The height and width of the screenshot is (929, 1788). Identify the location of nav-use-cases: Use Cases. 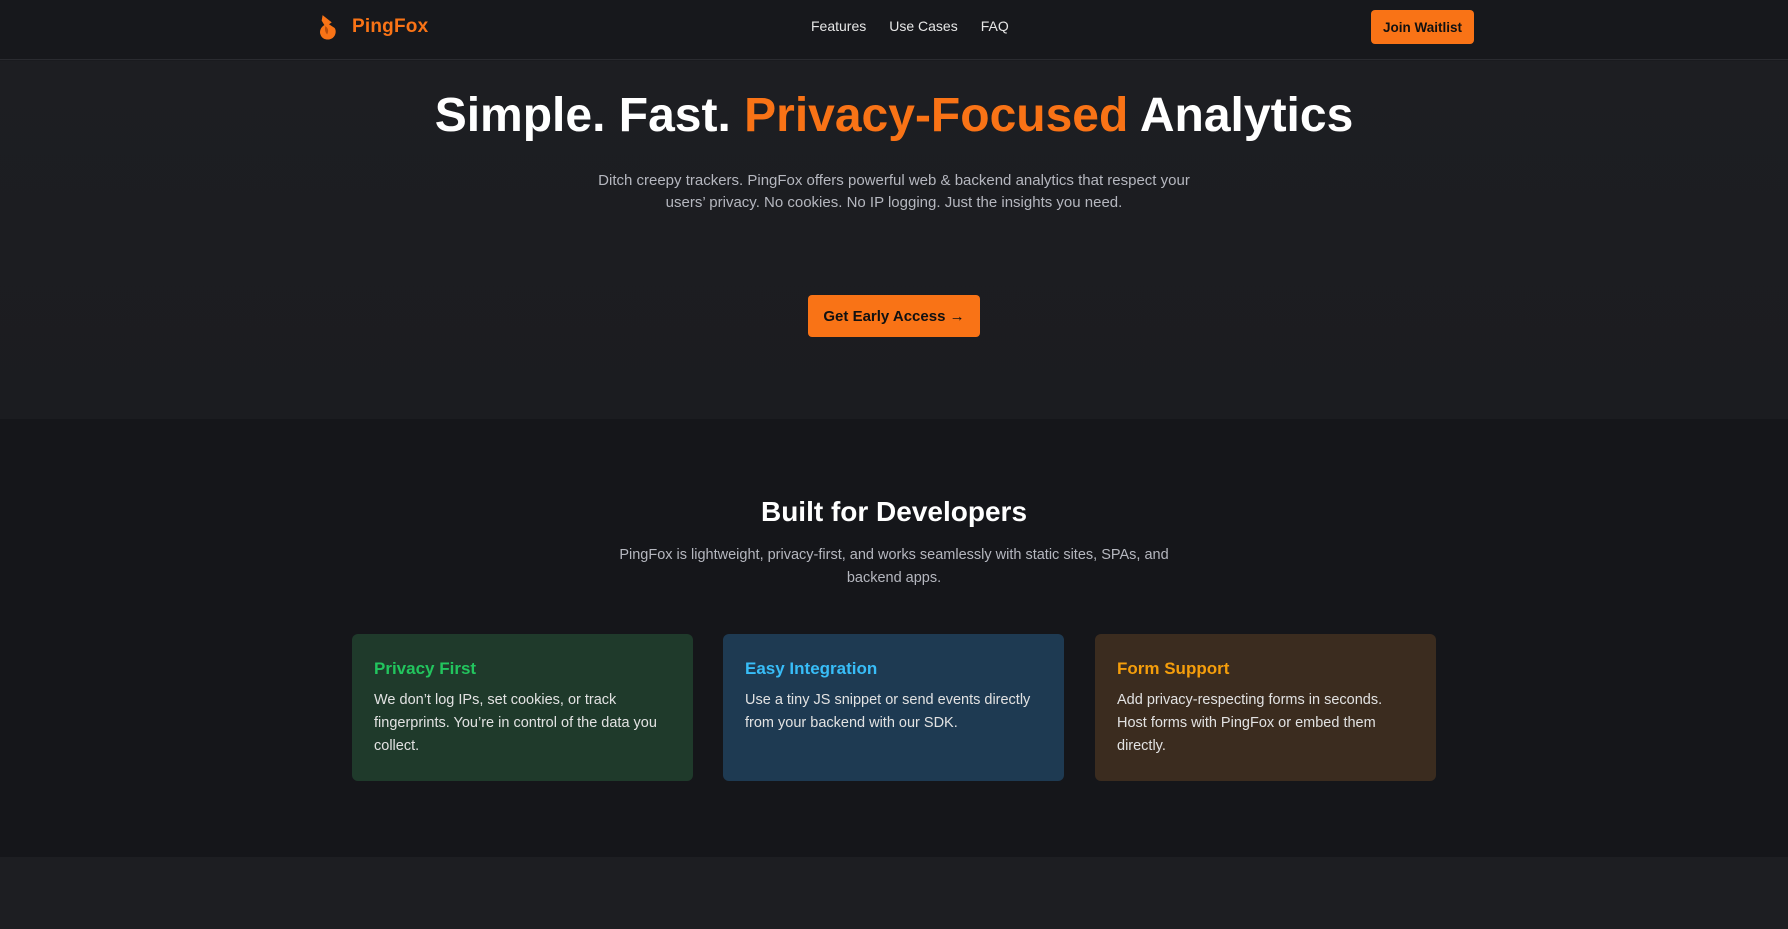
(923, 26).